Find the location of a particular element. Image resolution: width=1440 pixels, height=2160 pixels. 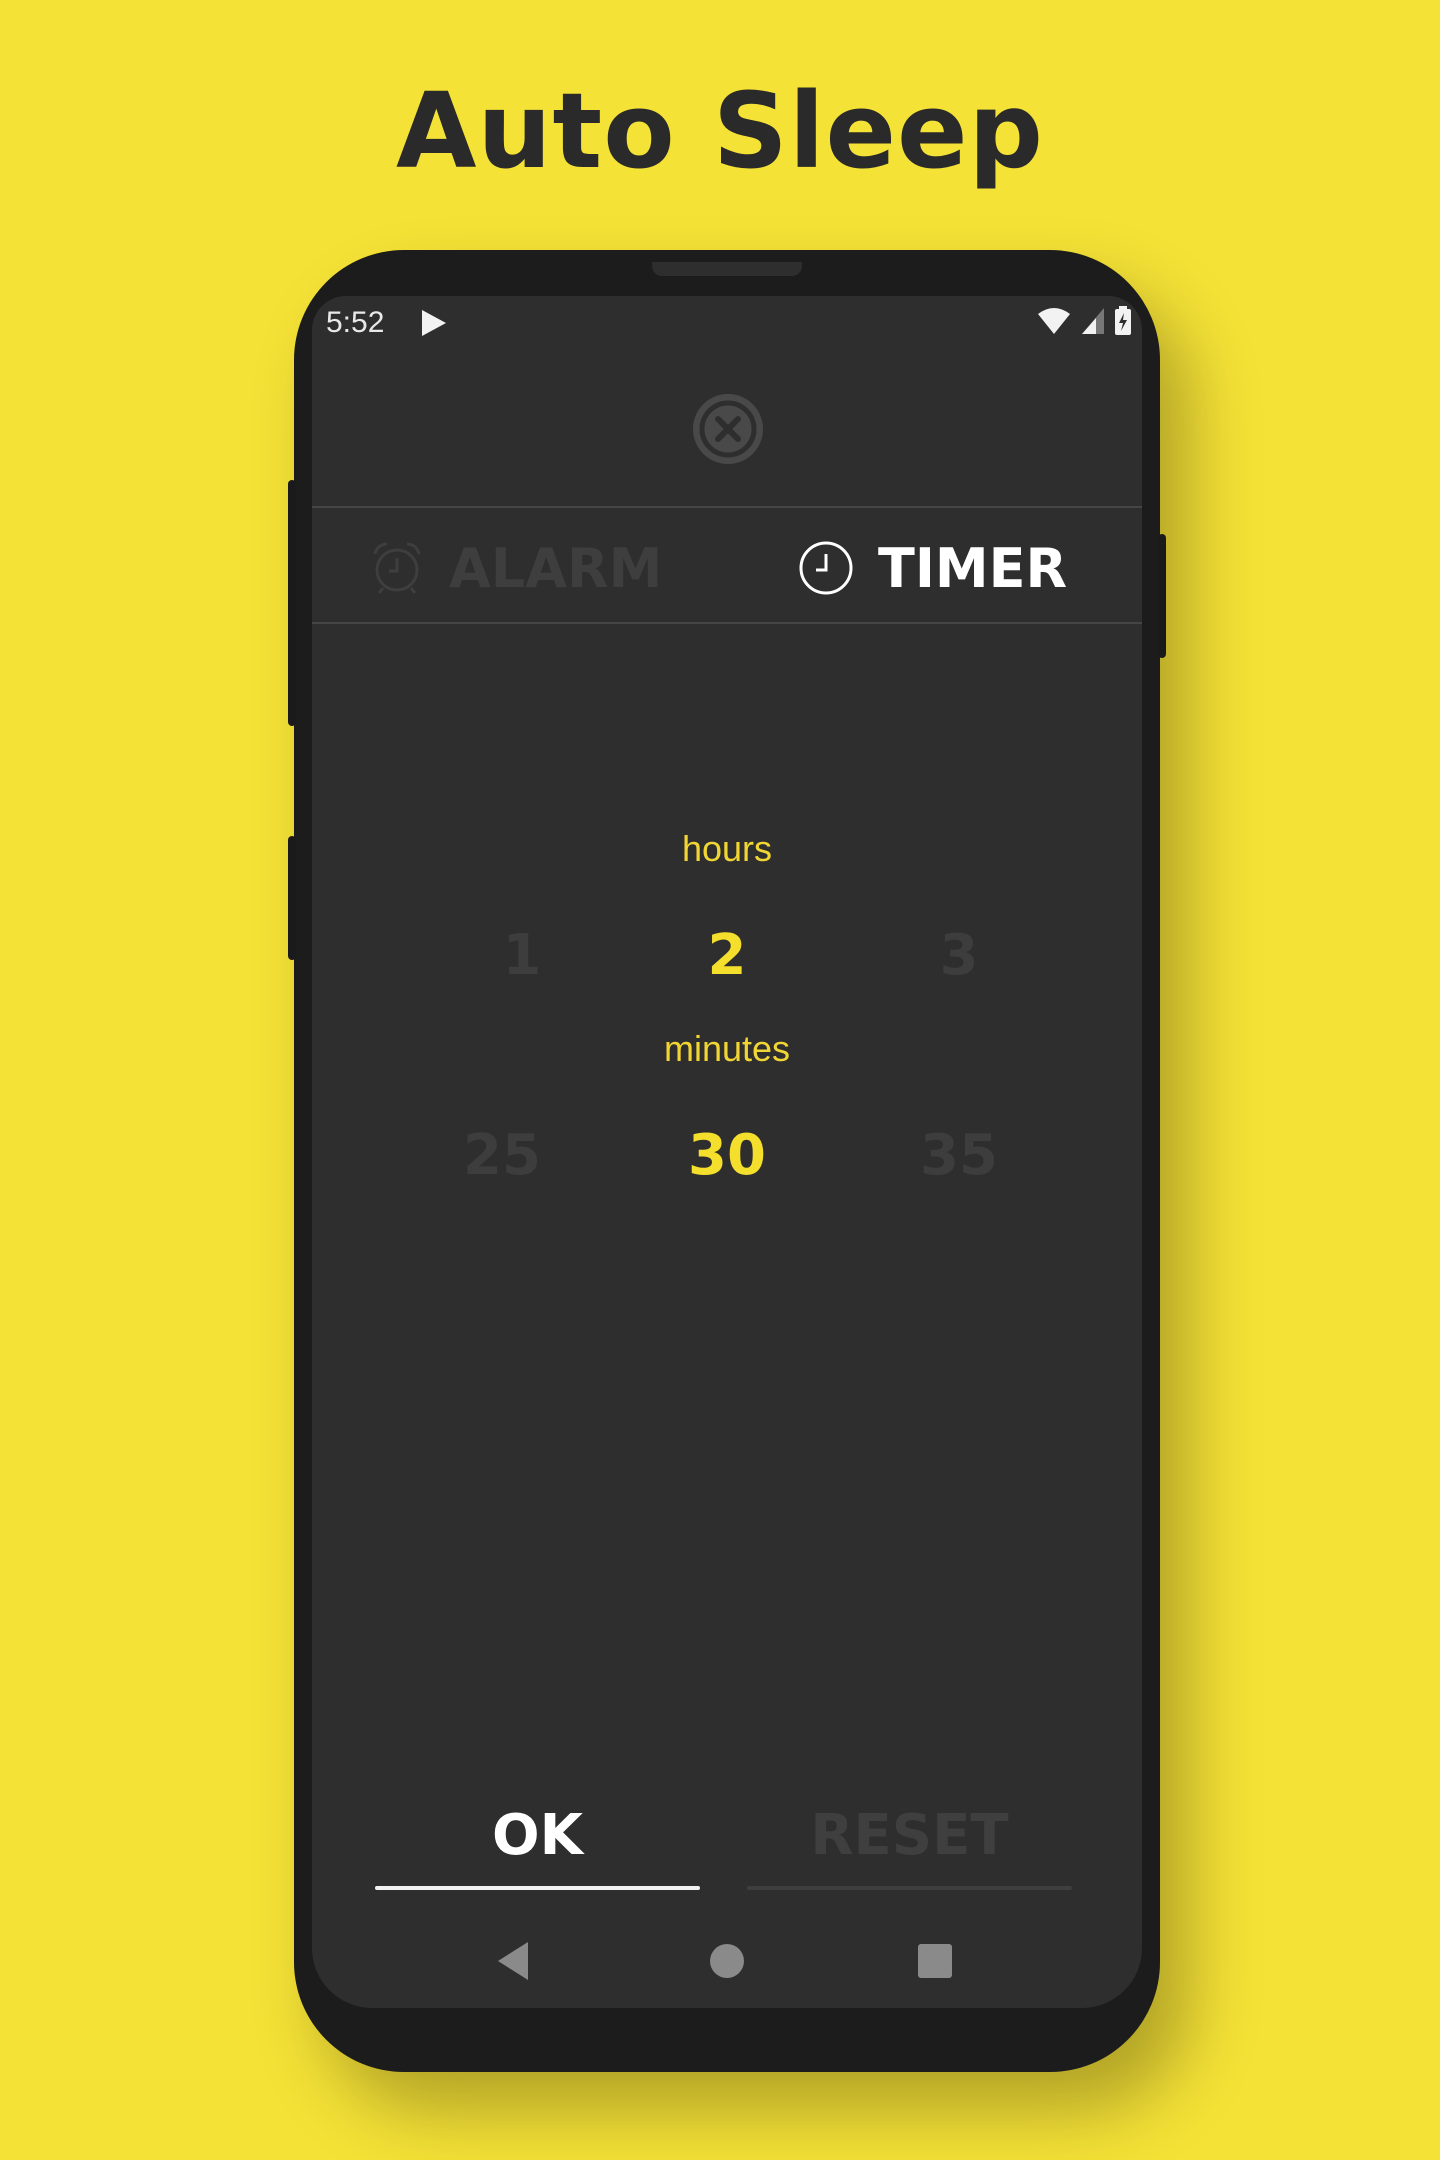

close-button is located at coordinates (728, 429).